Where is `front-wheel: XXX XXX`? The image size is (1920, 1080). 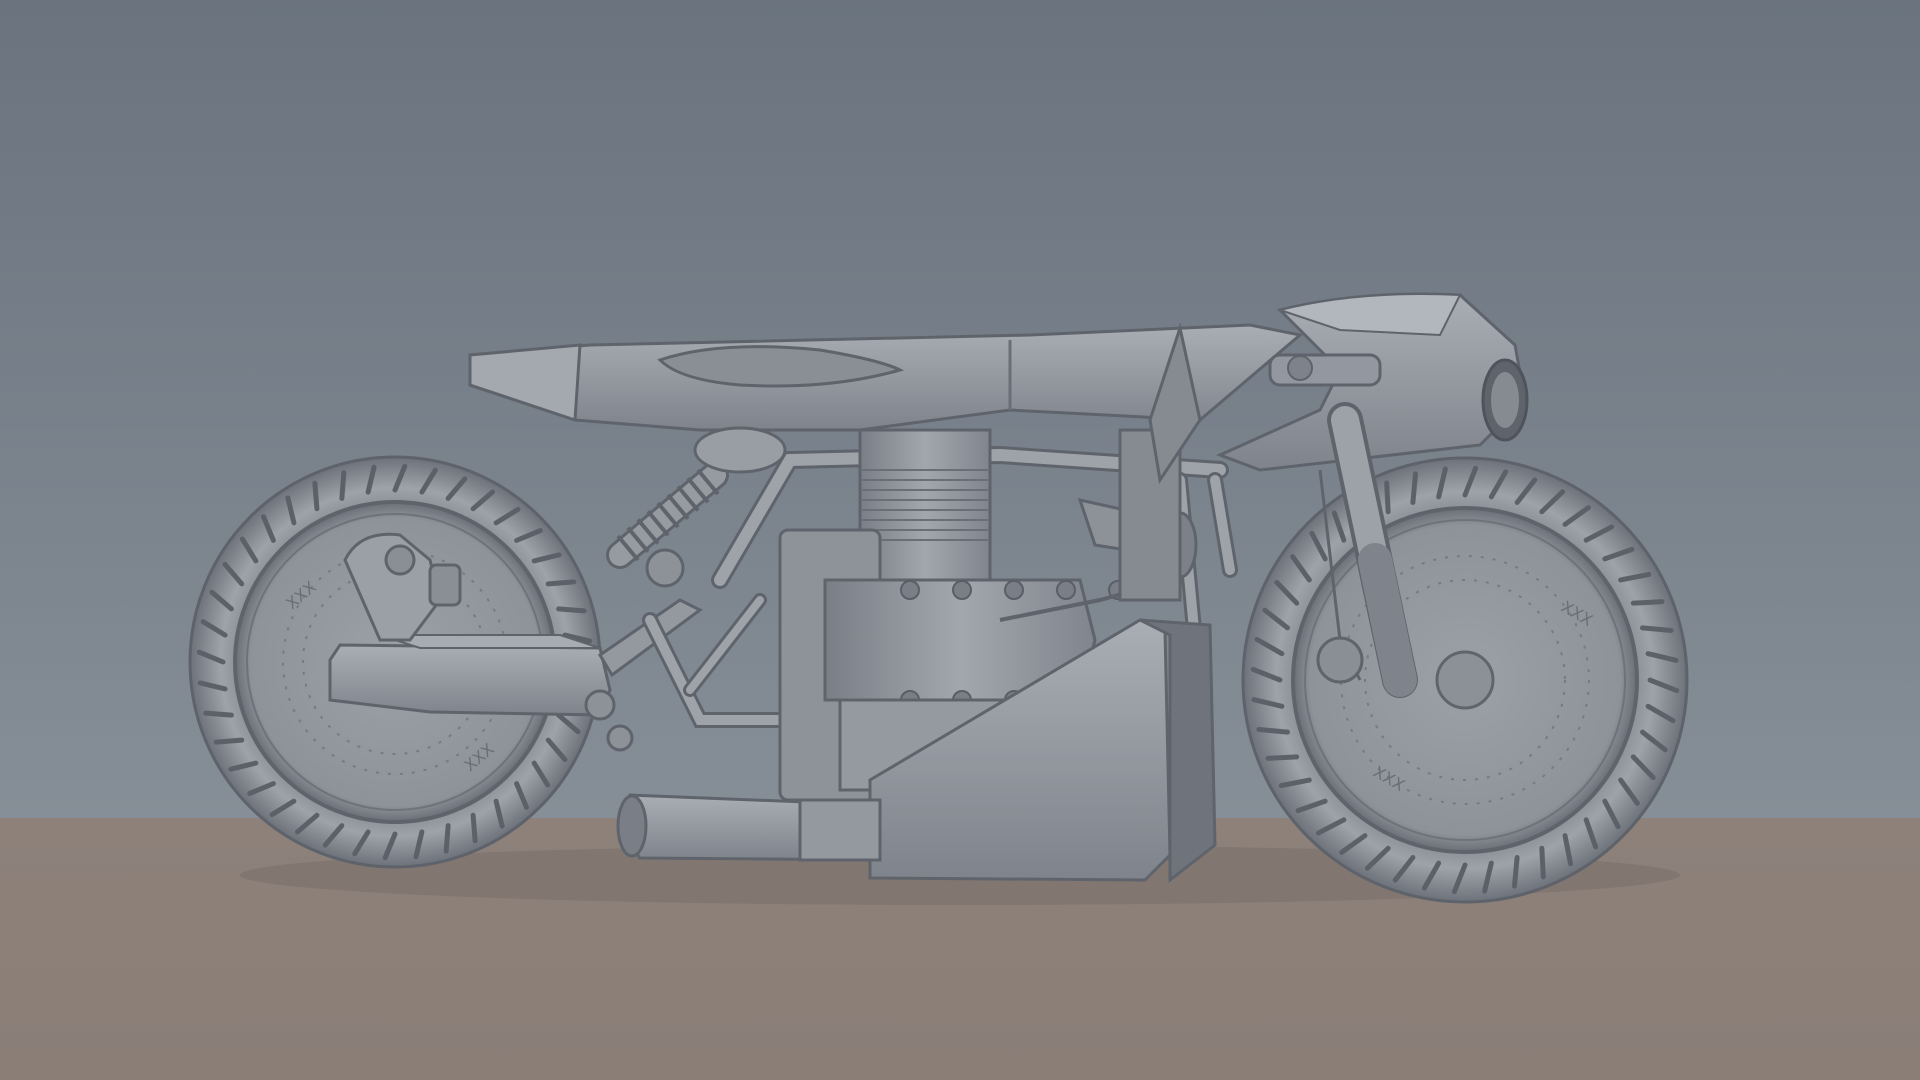 front-wheel: XXX XXX is located at coordinates (1465, 680).